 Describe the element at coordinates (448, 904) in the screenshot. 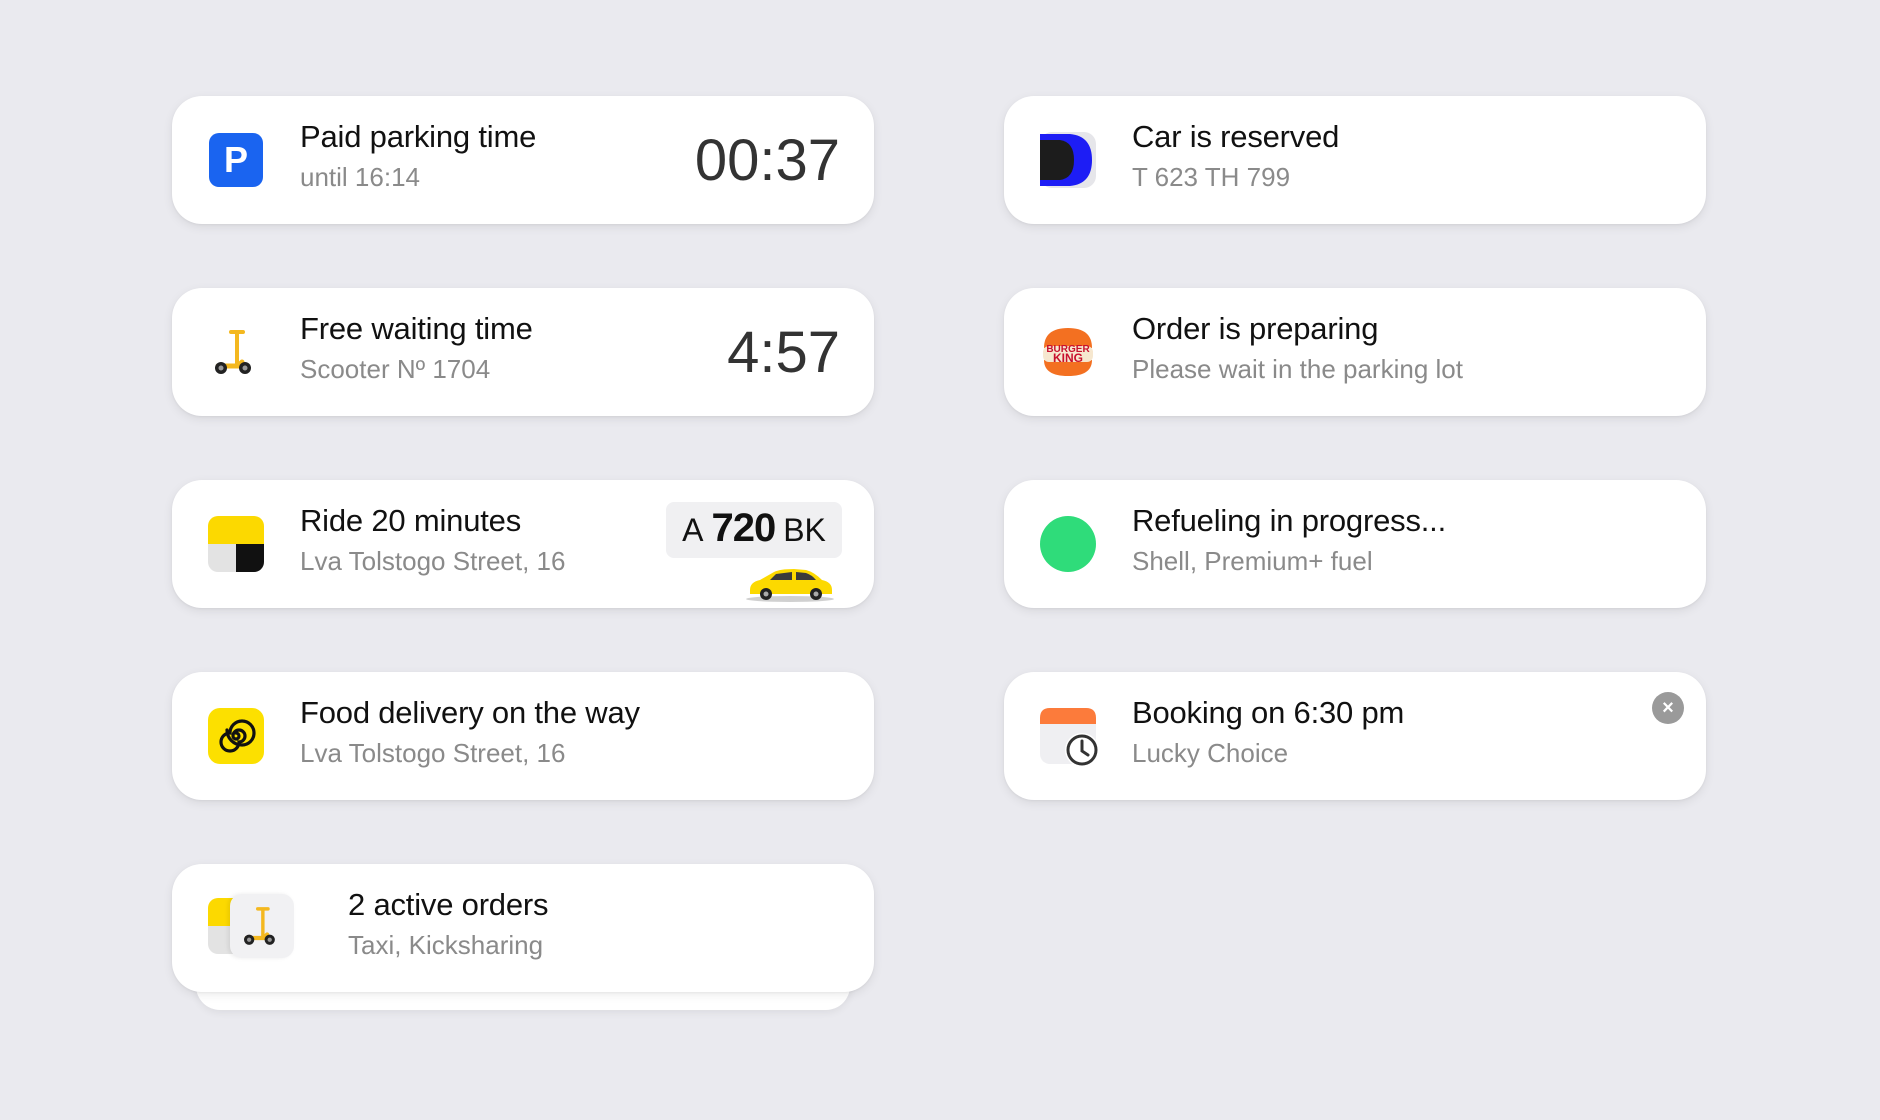

I see `multi-title: 2 active orders` at that location.